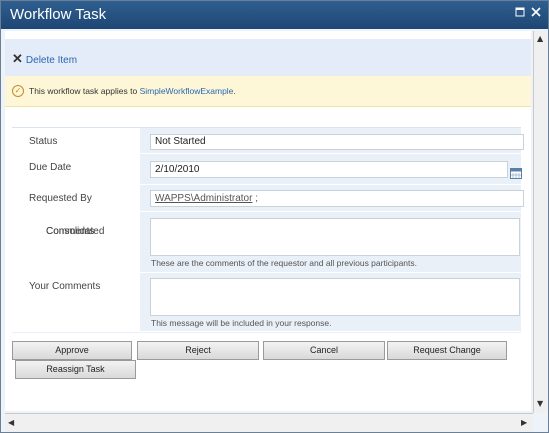 The image size is (549, 433). Describe the element at coordinates (76, 242) in the screenshot. I see `consolidated-comments-label-cell: Consolidated Comments` at that location.